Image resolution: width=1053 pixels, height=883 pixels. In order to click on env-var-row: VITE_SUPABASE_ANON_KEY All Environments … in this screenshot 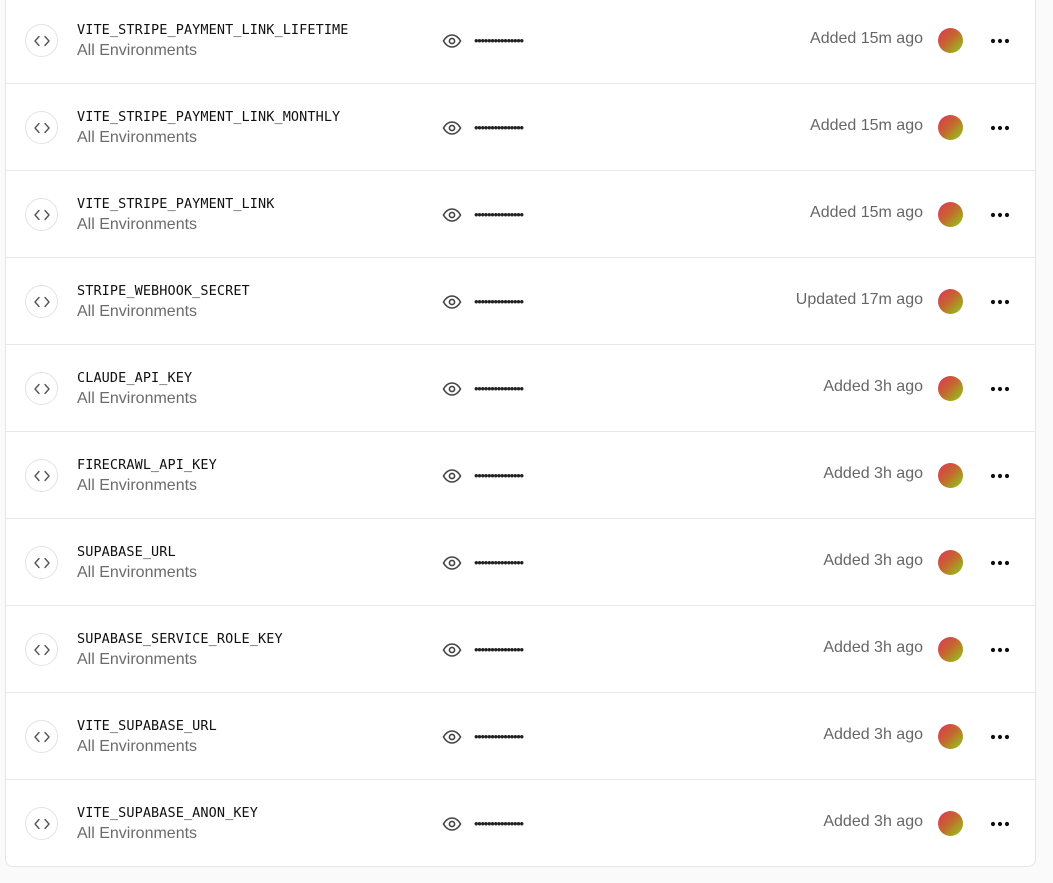, I will do `click(520, 823)`.